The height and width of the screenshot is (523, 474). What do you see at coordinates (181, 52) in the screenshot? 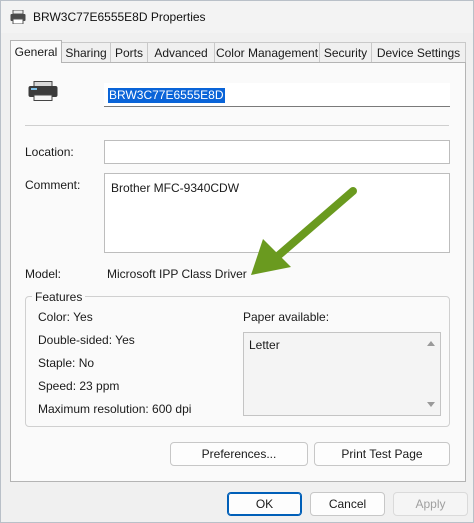
I see `tab-advanced: Advanced` at bounding box center [181, 52].